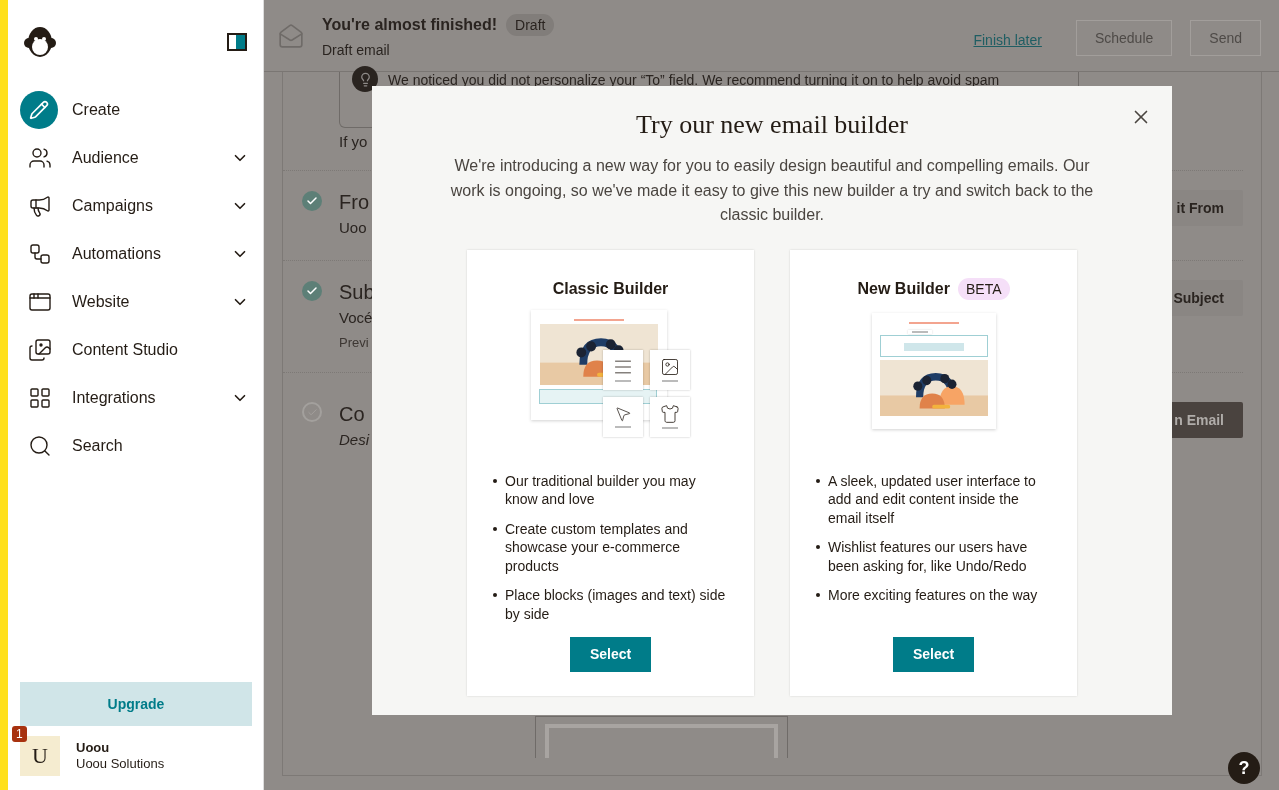 This screenshot has width=1279, height=790. What do you see at coordinates (616, 604) in the screenshot?
I see `feature-text: Place blocks (images and text) side by side` at bounding box center [616, 604].